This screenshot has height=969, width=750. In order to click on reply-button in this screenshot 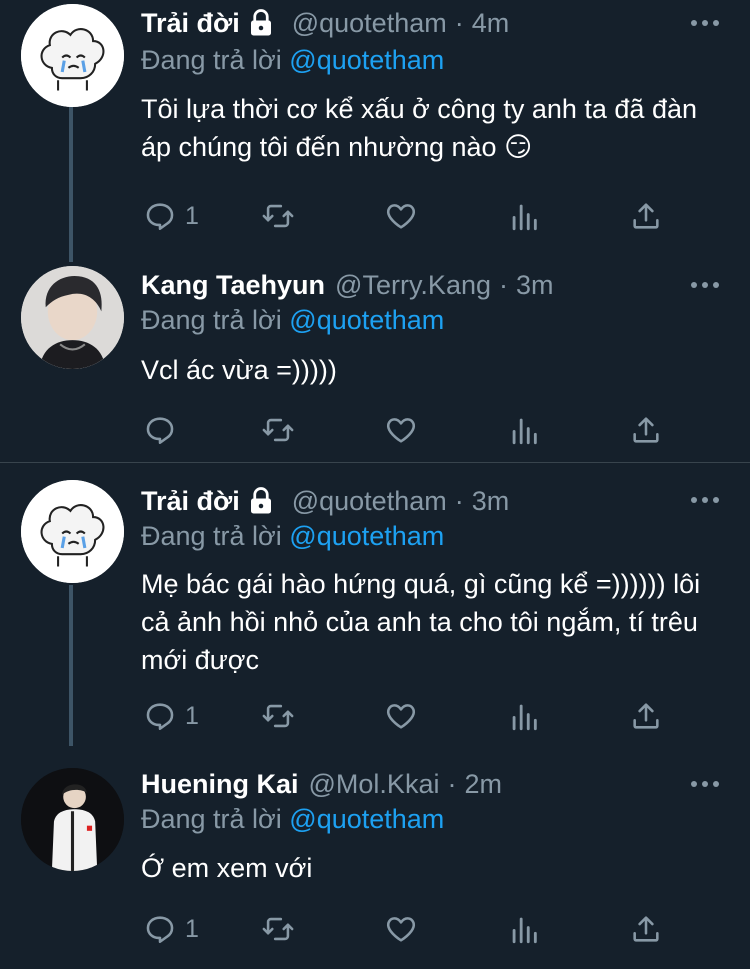, I will do `click(164, 430)`.